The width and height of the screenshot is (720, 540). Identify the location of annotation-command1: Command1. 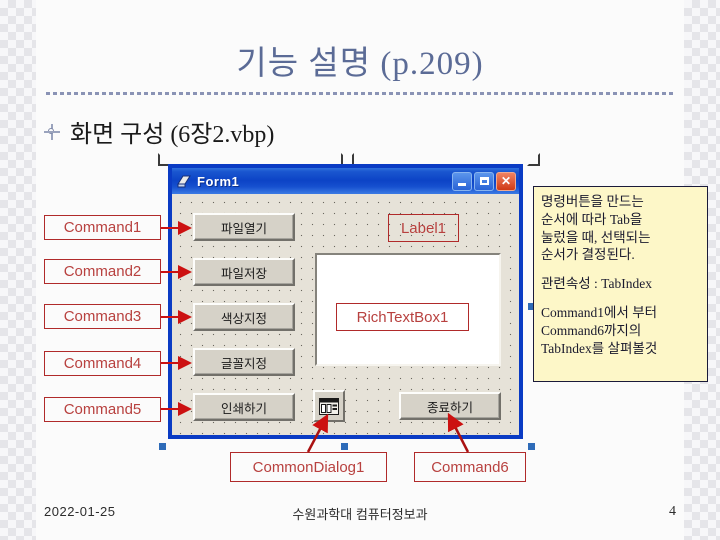
(102, 227).